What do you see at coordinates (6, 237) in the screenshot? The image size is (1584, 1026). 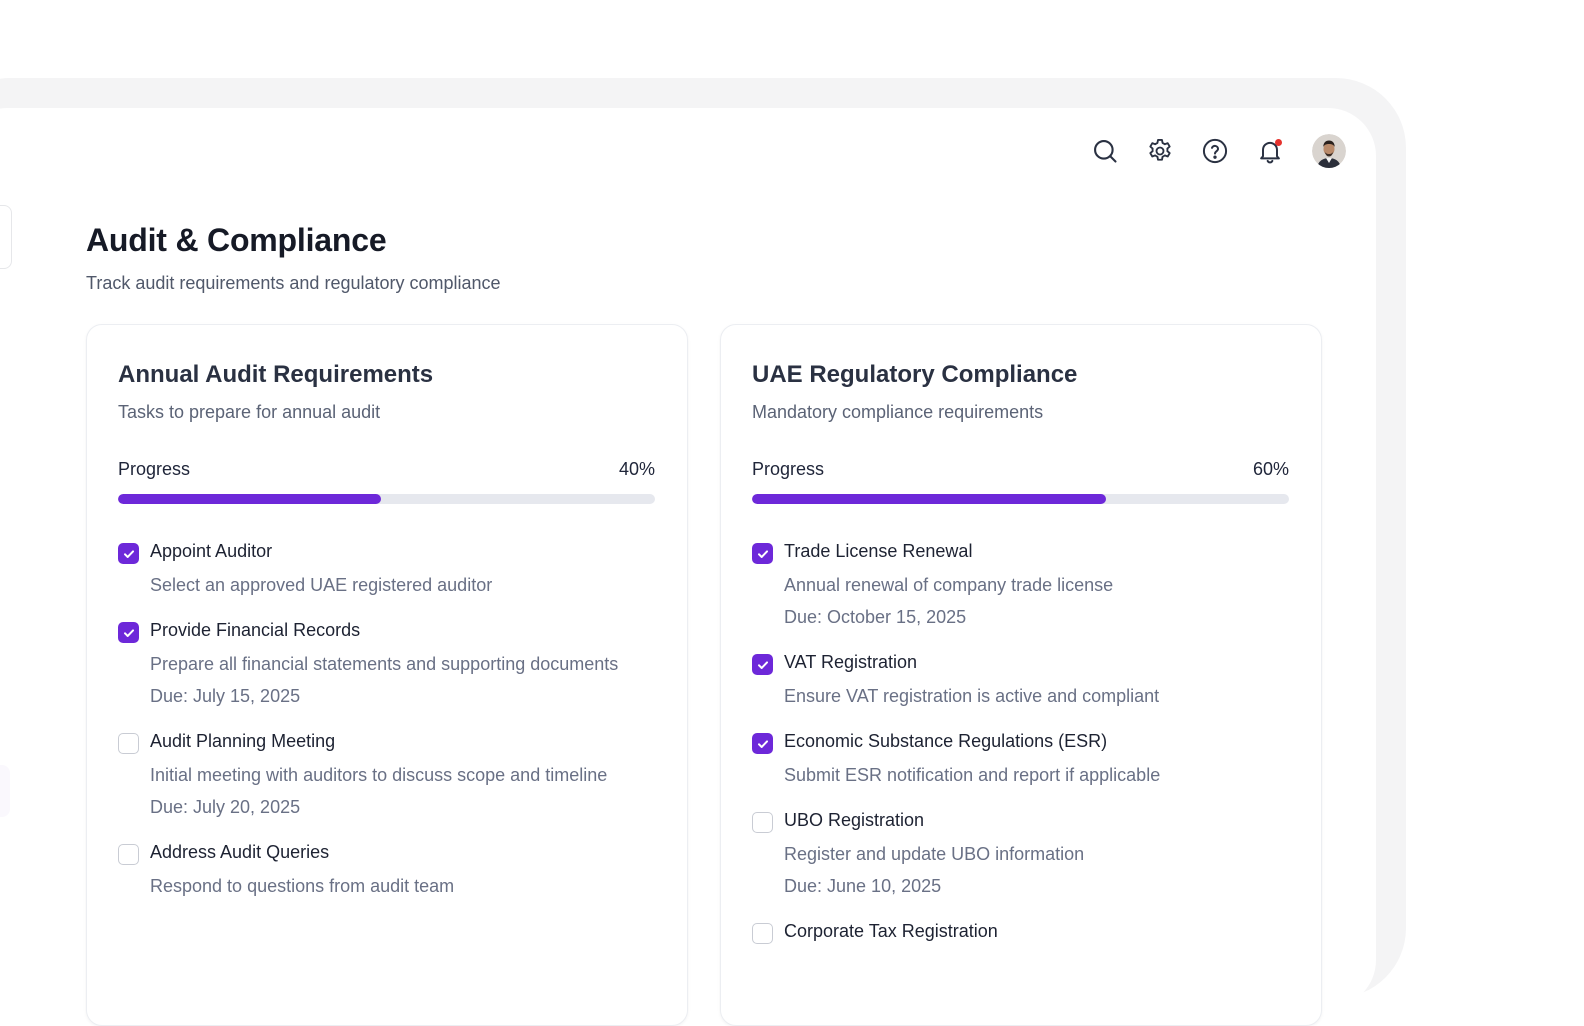 I see `sidebar-edge` at bounding box center [6, 237].